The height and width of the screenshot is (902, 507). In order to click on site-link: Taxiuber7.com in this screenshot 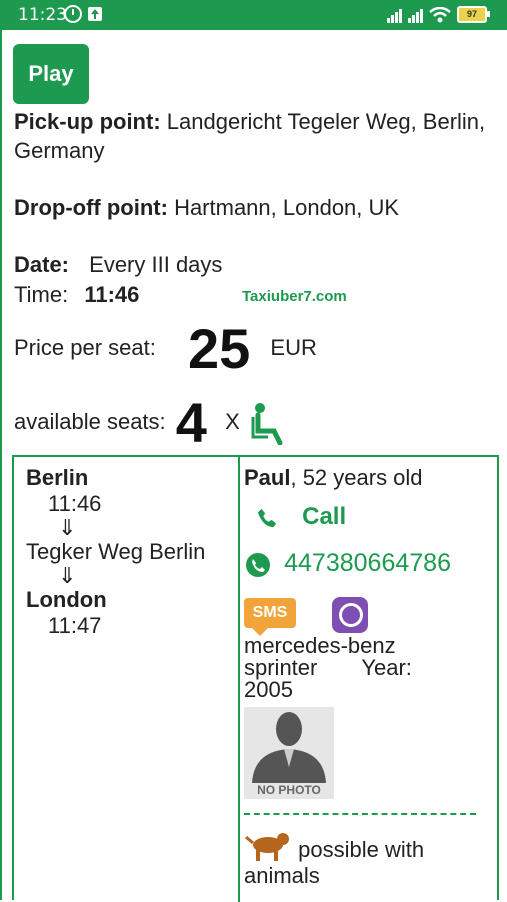, I will do `click(294, 296)`.